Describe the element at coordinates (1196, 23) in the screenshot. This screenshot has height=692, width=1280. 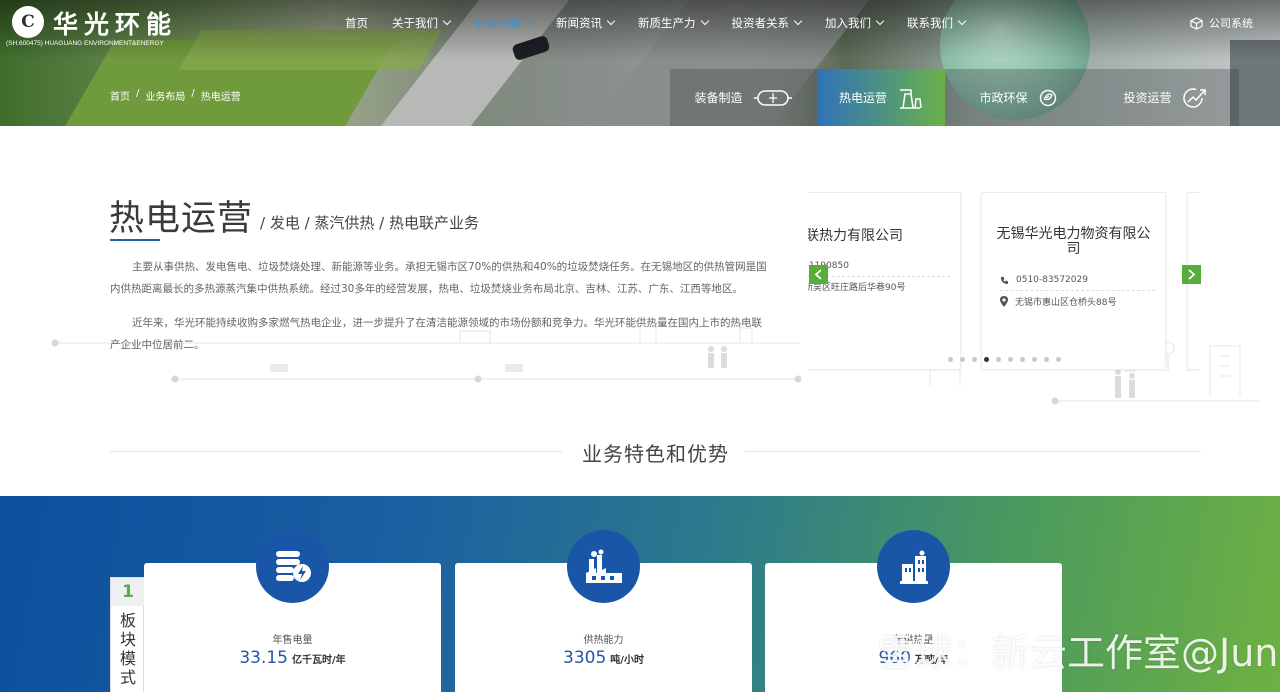
I see `cube-icon` at that location.